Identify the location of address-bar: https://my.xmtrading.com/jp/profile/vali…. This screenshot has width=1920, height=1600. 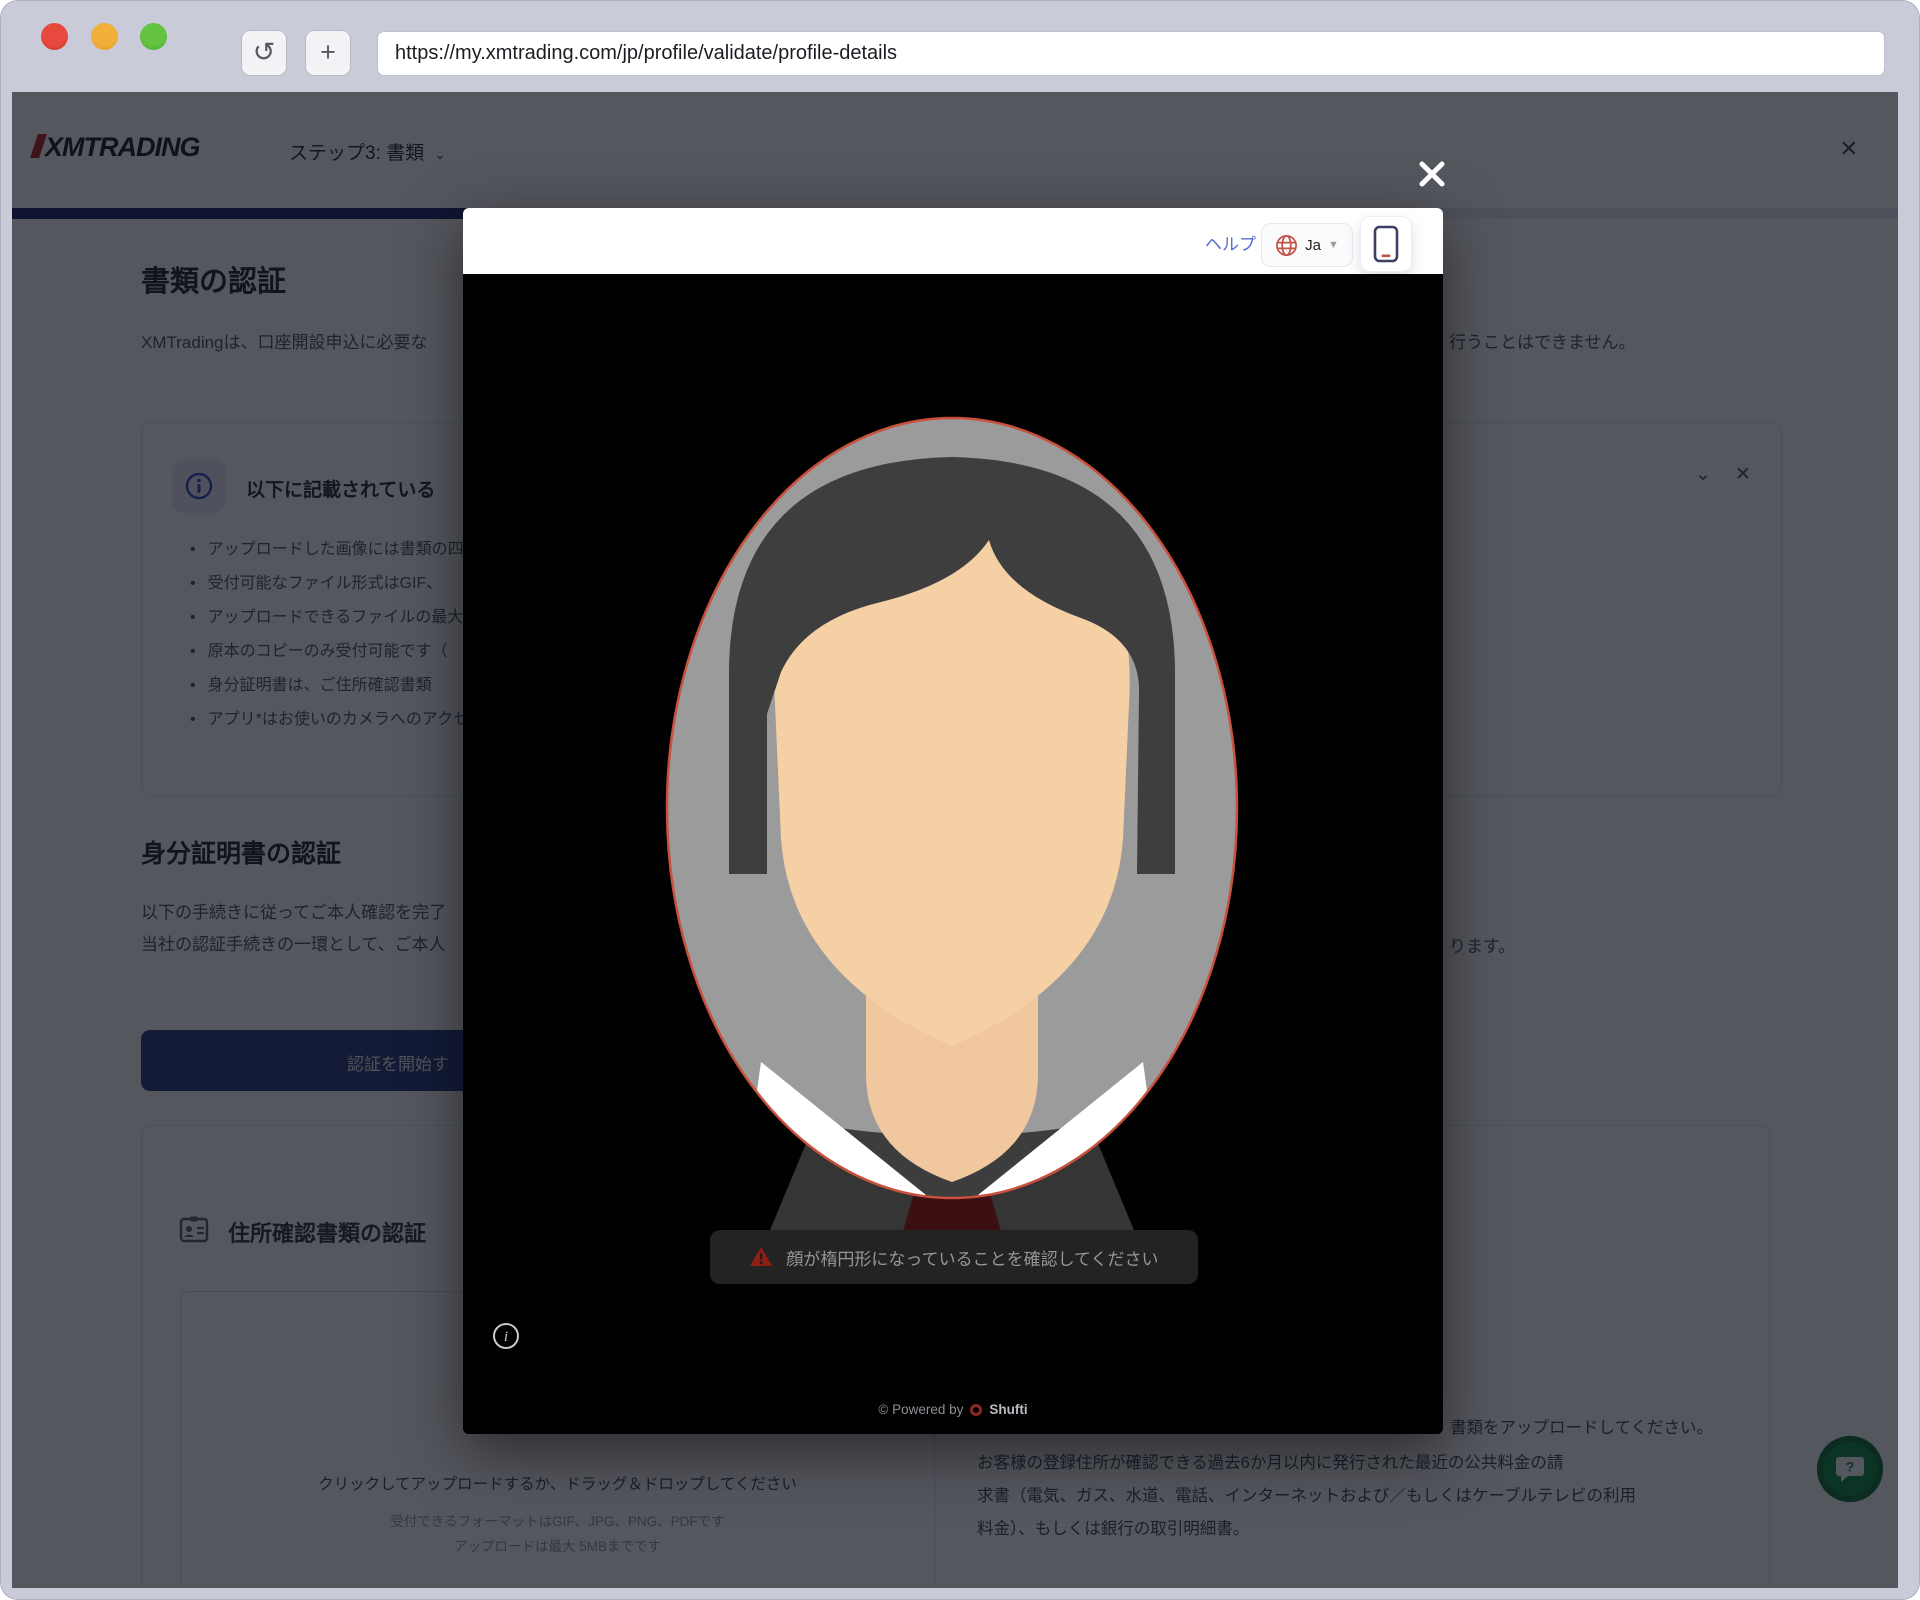
(1131, 53).